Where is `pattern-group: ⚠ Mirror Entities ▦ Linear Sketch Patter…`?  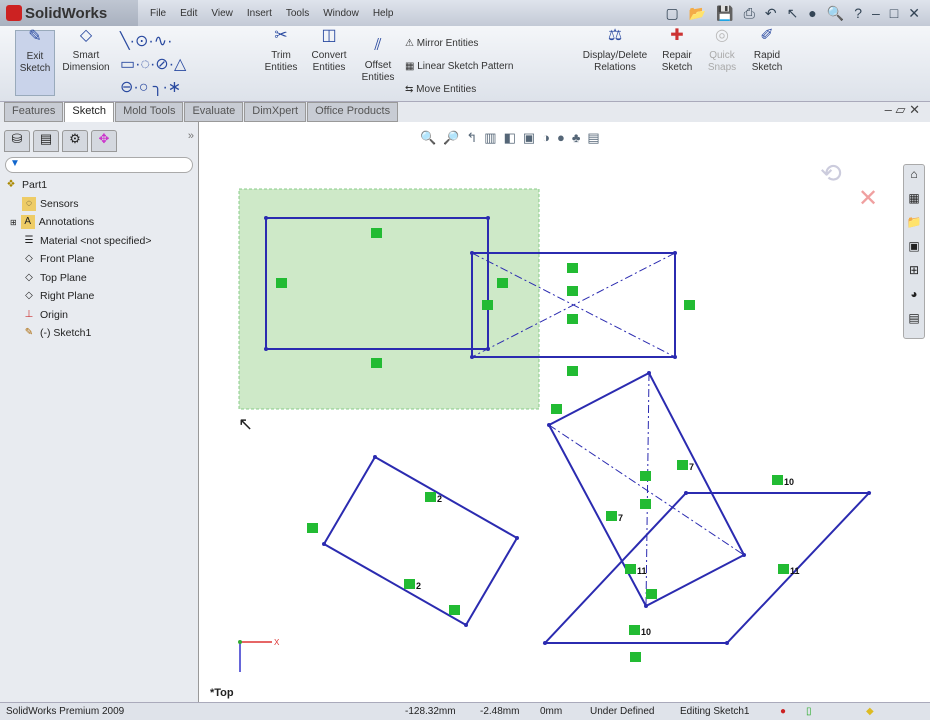
pattern-group: ⚠ Mirror Entities ▦ Linear Sketch Patter… is located at coordinates (459, 66).